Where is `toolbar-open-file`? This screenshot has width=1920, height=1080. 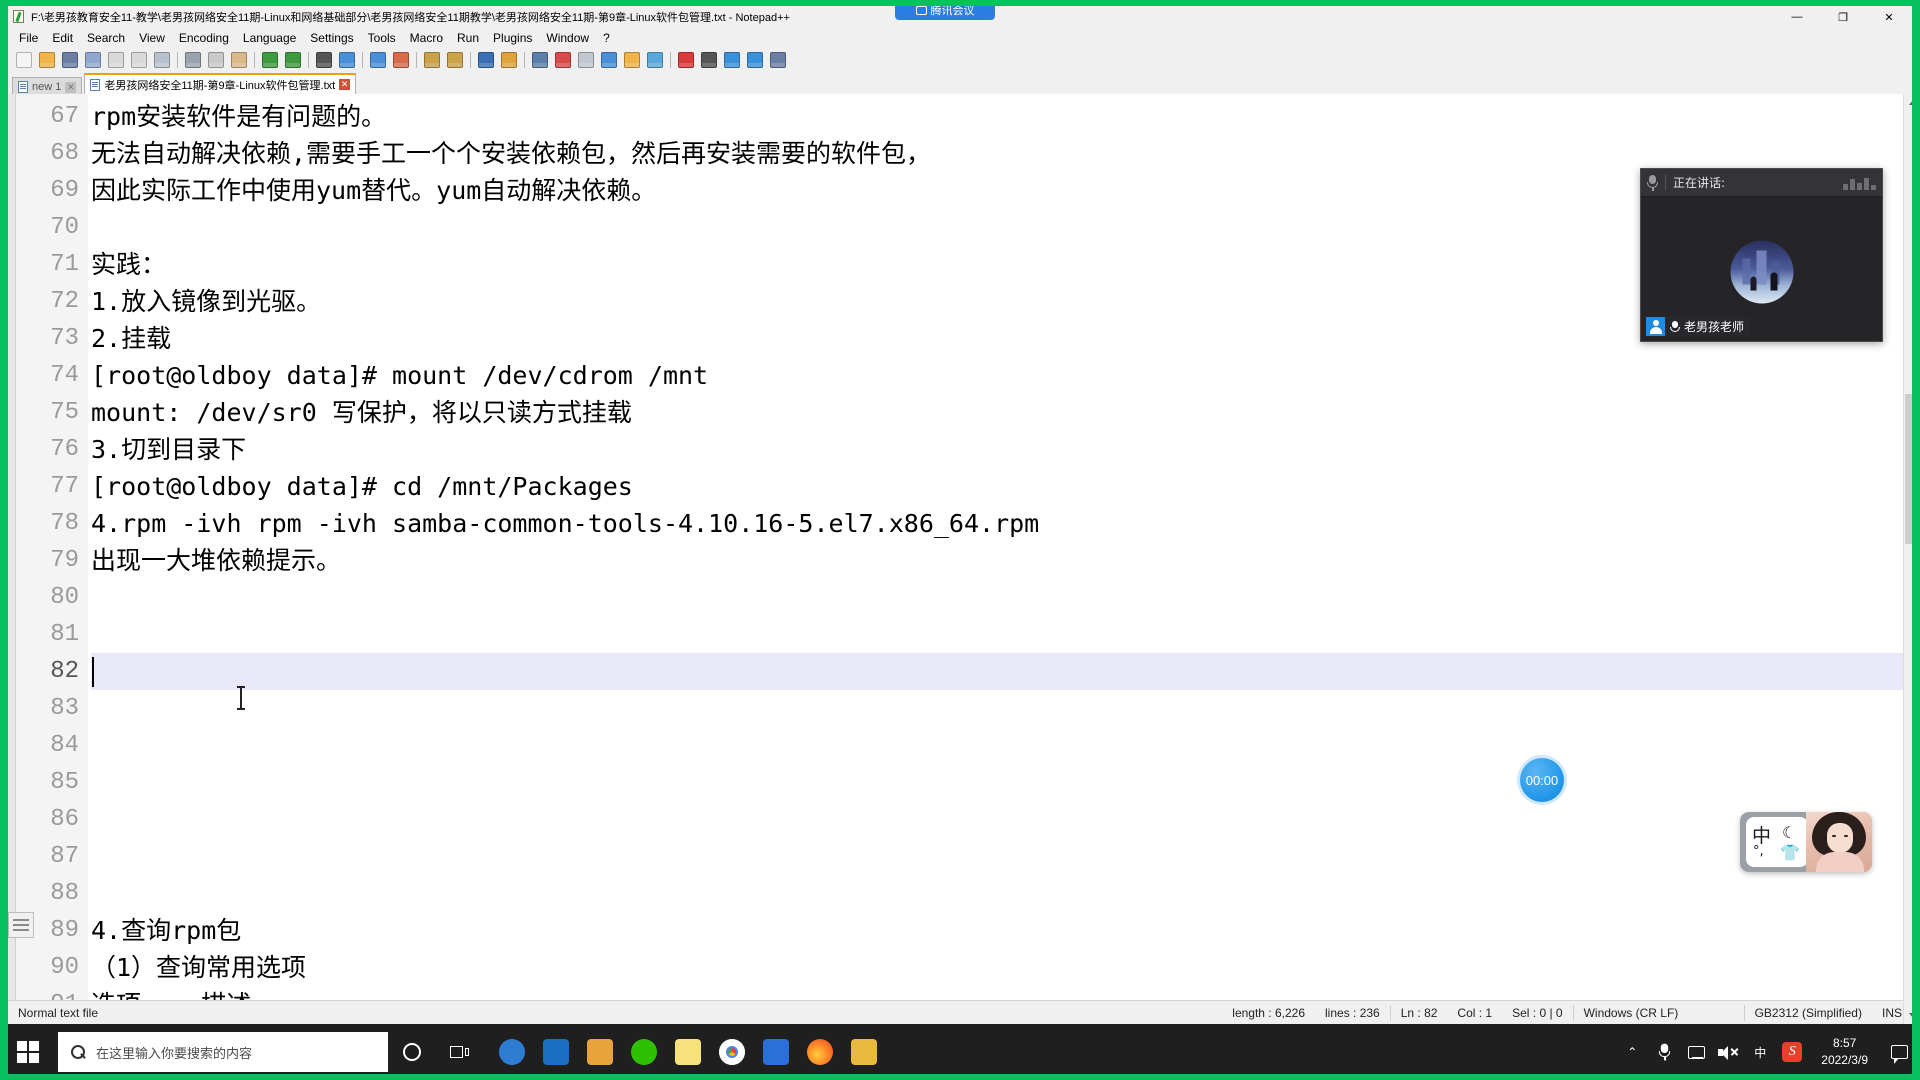
toolbar-open-file is located at coordinates (47, 60).